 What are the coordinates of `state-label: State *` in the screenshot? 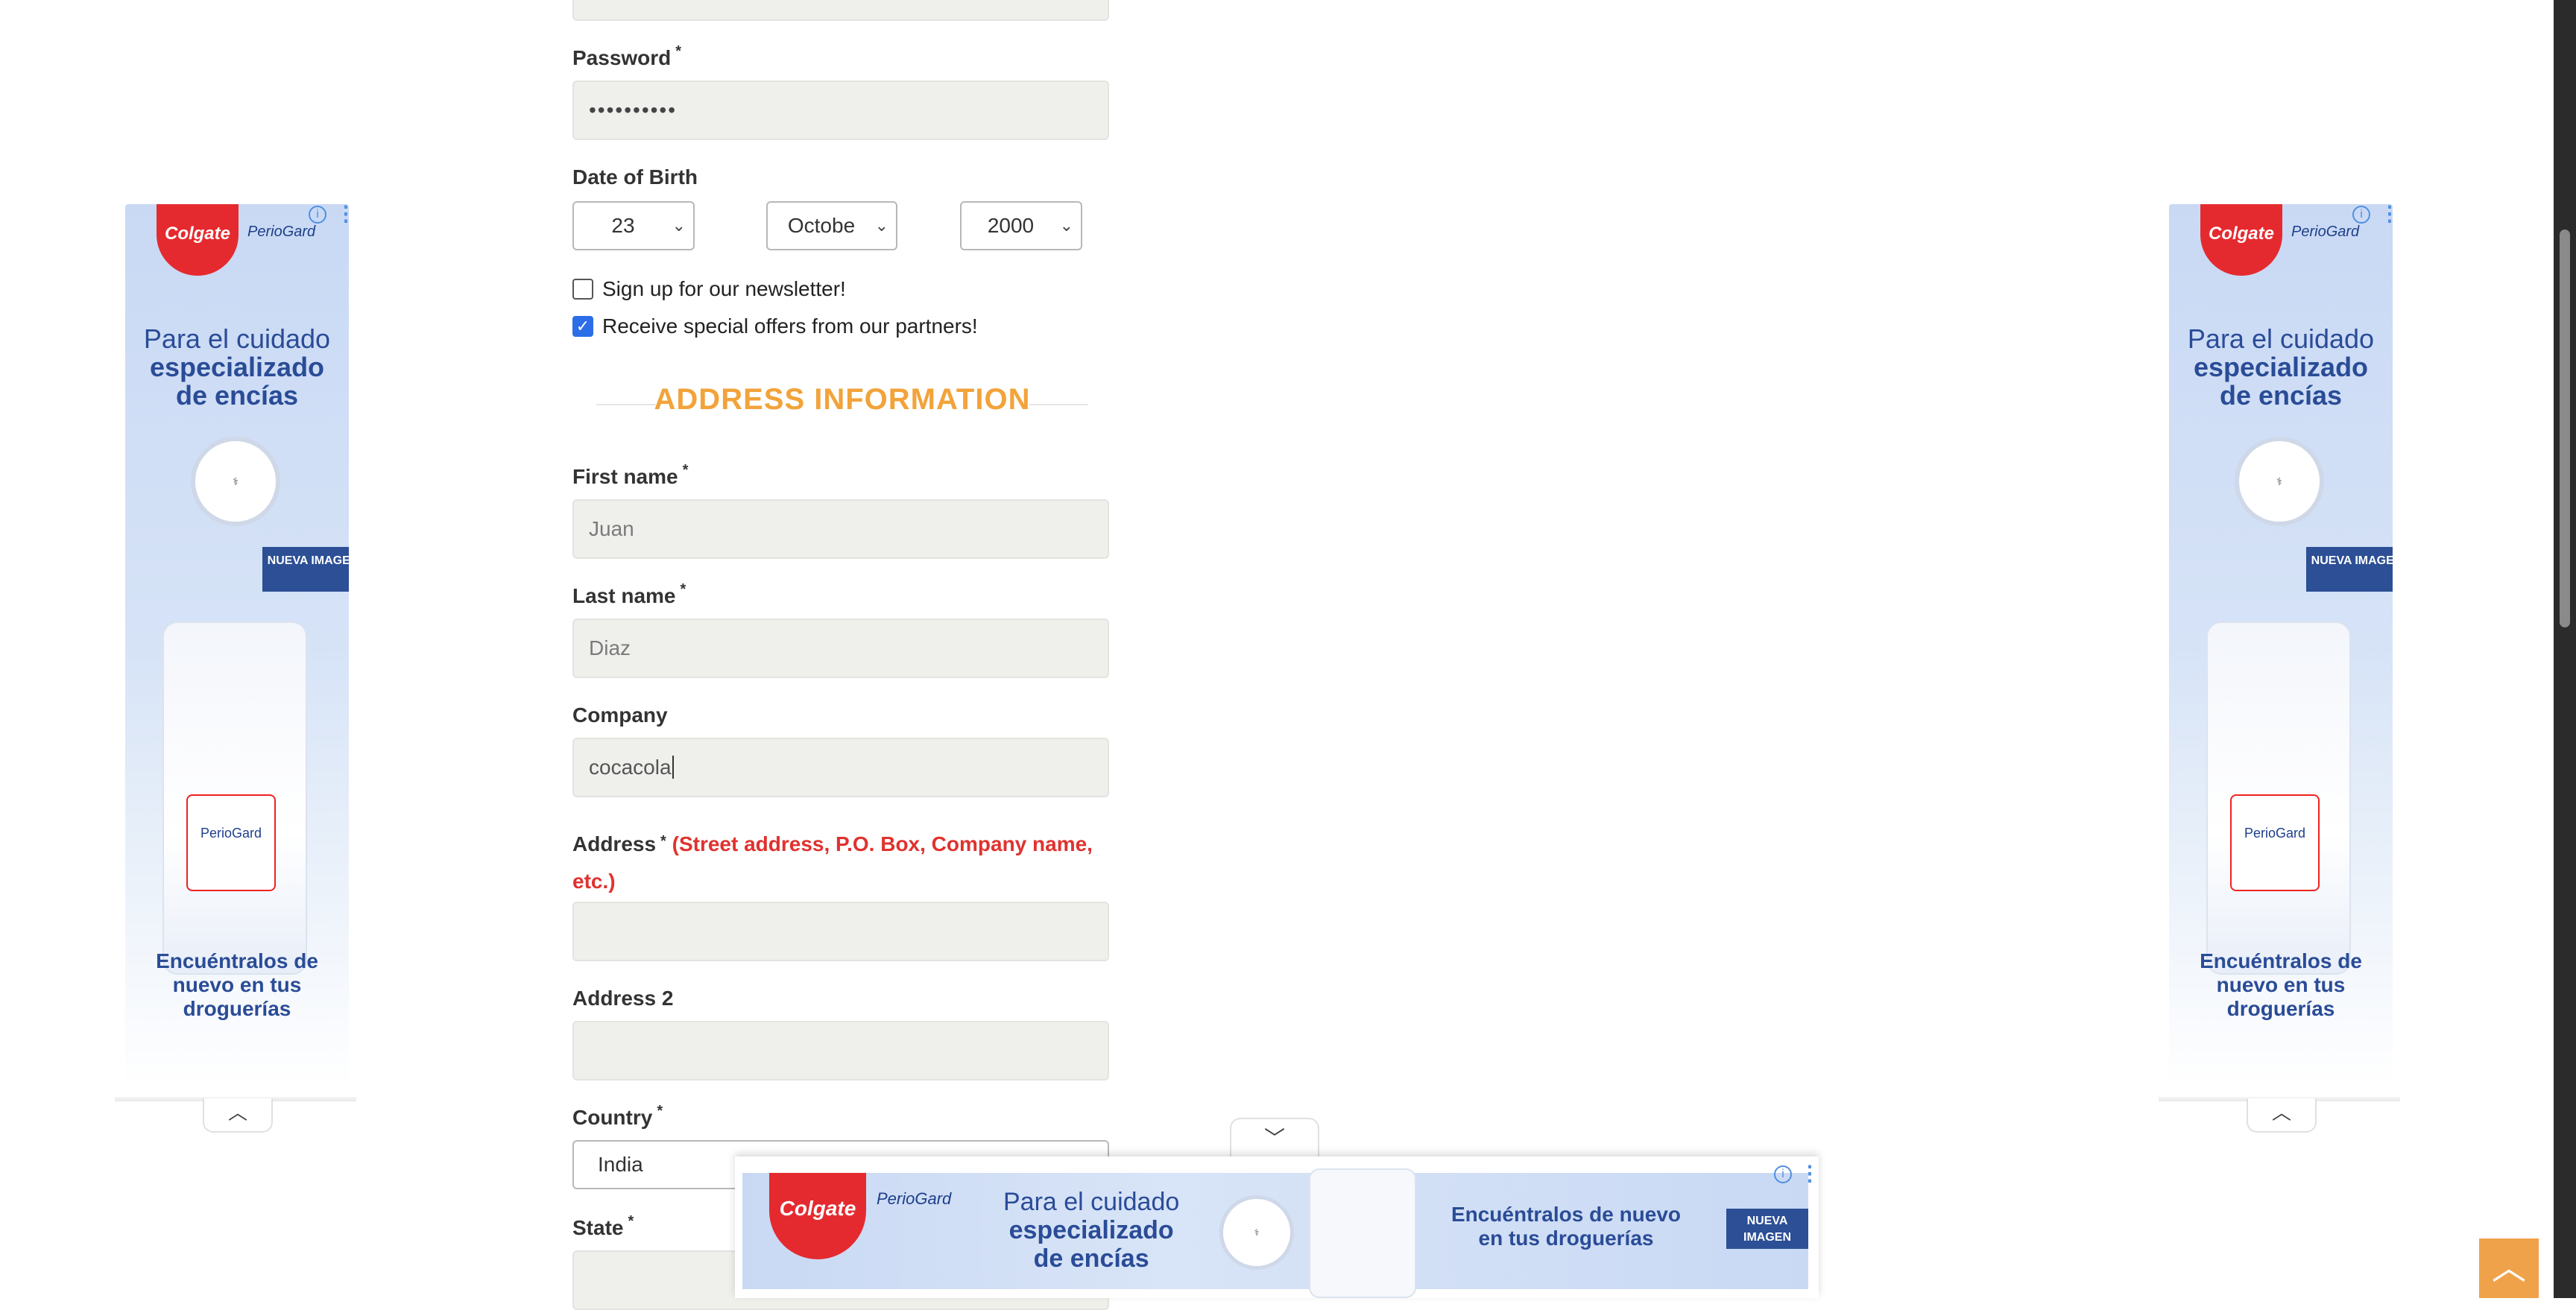 It's located at (603, 1226).